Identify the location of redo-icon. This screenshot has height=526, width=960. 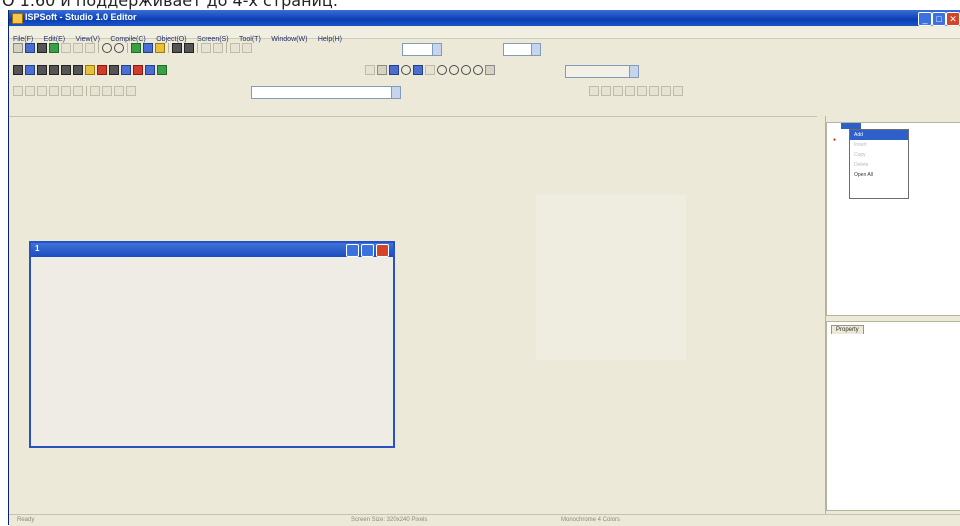
(119, 48).